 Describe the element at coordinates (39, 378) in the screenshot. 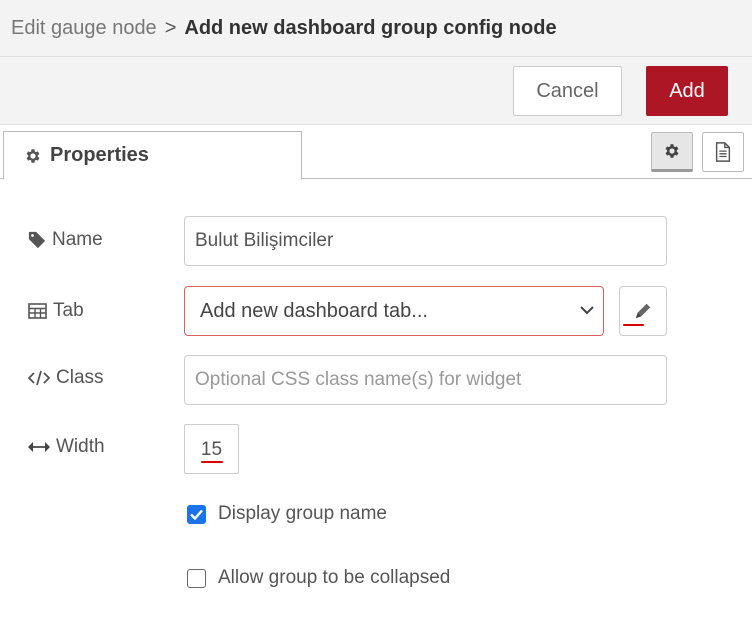

I see `code-icon` at that location.